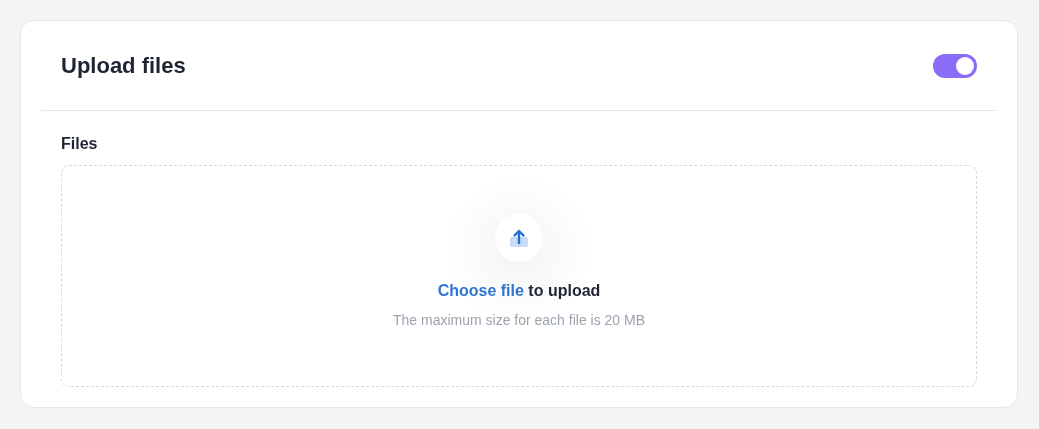 The image size is (1039, 429). I want to click on card-title: Upload files, so click(123, 65).